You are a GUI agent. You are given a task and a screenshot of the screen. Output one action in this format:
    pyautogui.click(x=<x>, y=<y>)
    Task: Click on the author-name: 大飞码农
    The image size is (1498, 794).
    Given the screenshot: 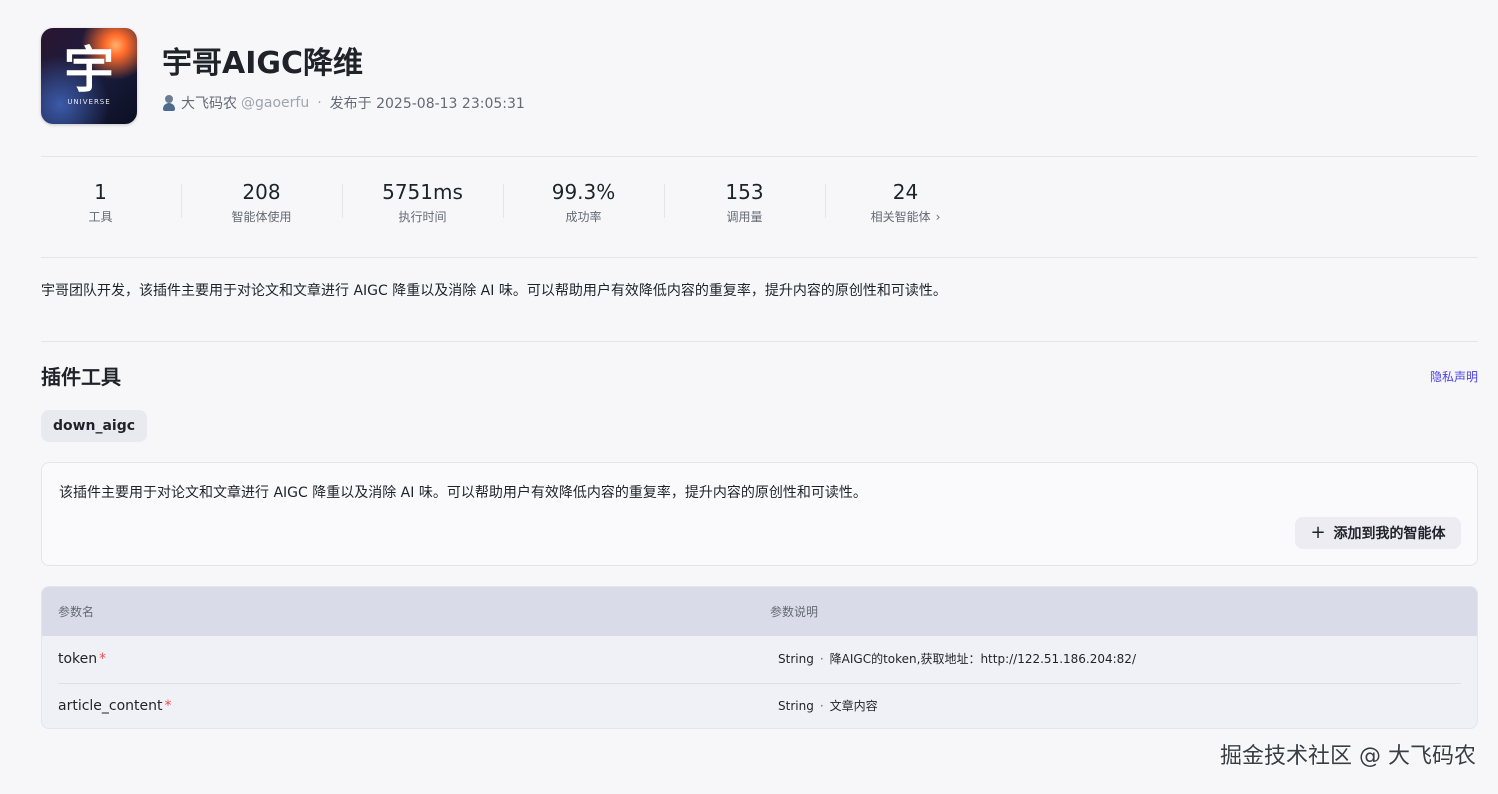 What is the action you would take?
    pyautogui.click(x=209, y=103)
    